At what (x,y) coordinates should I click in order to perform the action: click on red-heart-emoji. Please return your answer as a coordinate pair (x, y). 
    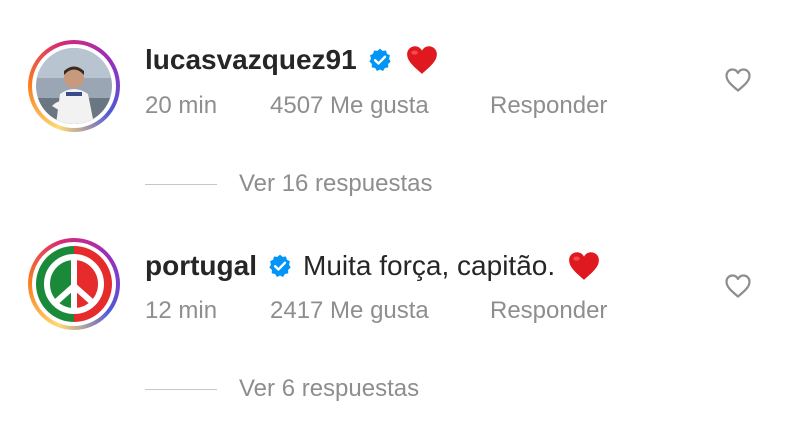
    Looking at the image, I should click on (584, 266).